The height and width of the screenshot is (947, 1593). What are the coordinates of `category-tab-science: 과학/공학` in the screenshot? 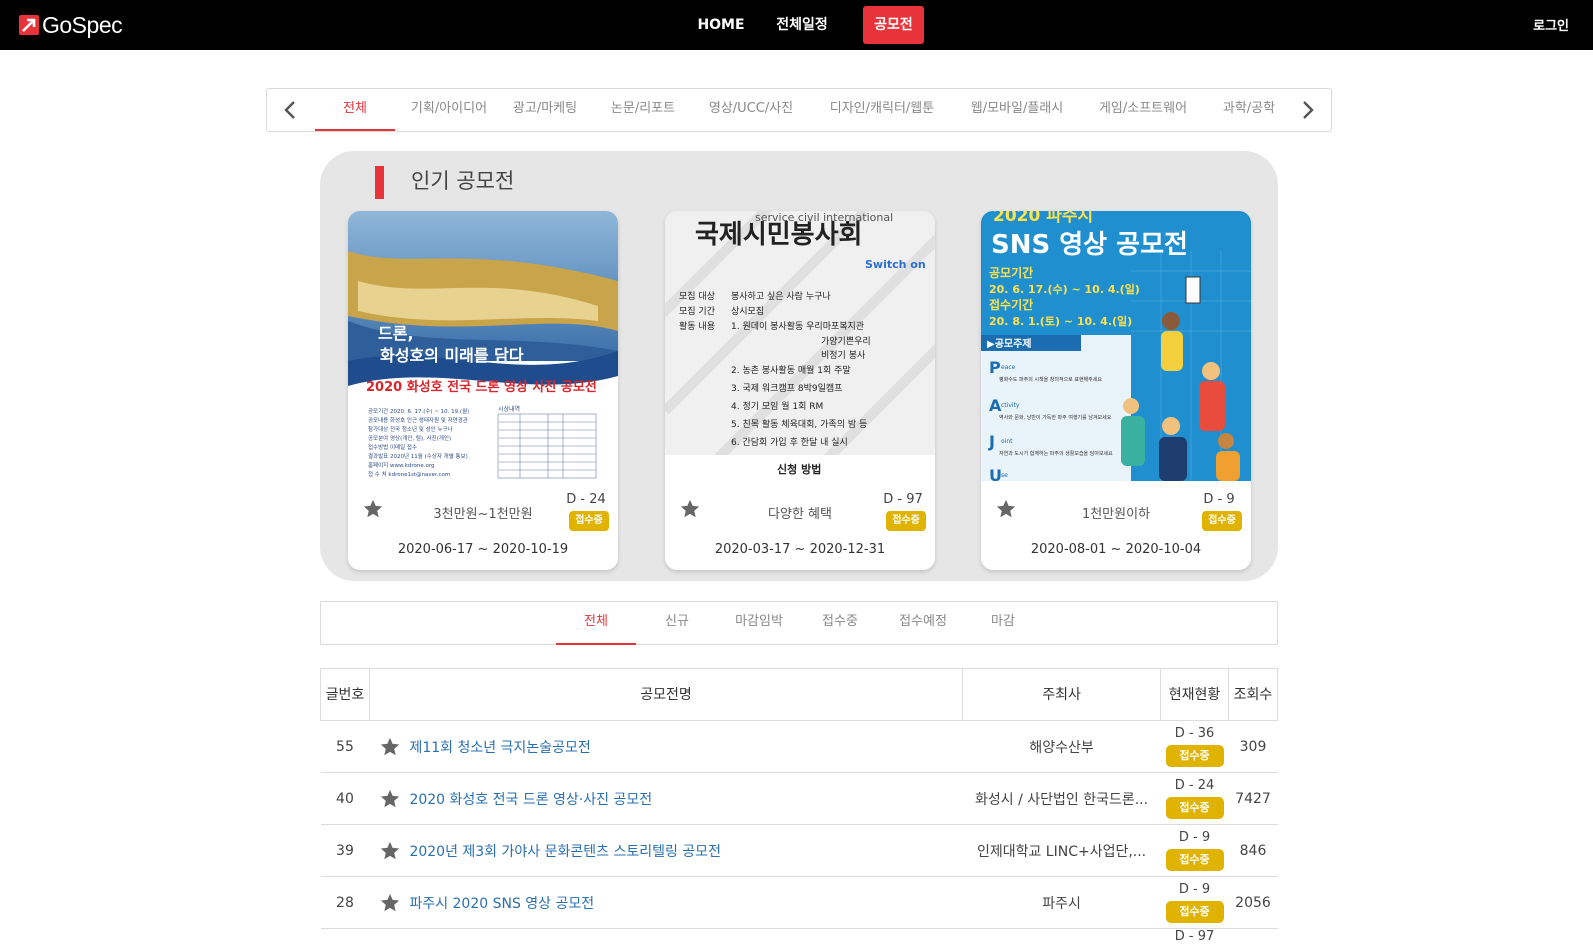 It's located at (1249, 110).